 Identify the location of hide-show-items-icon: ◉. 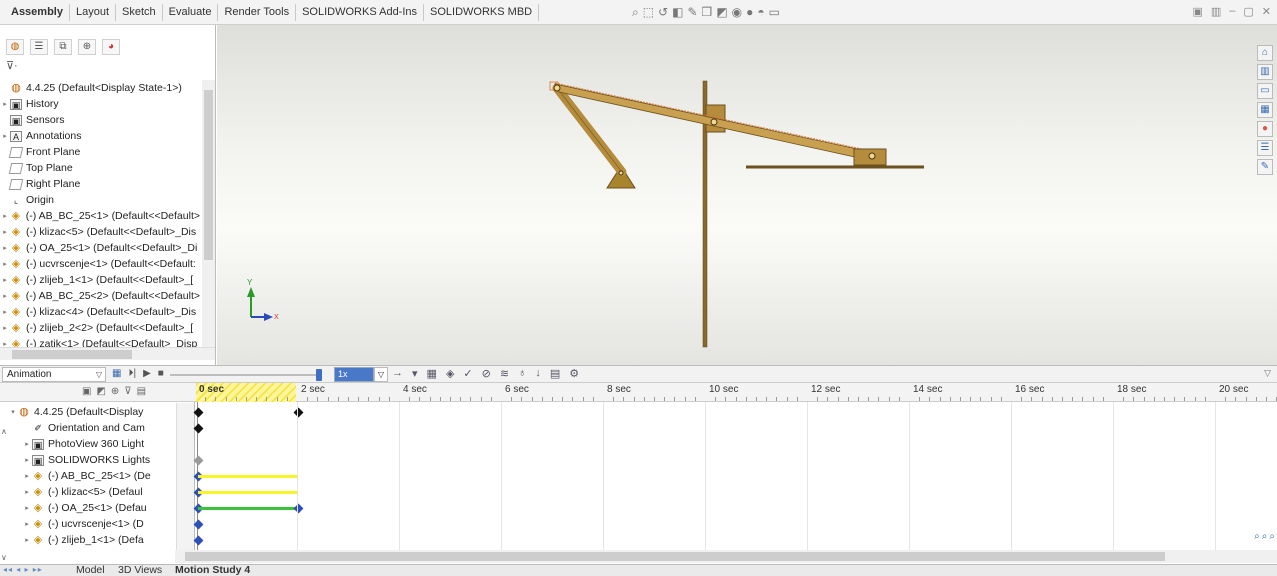
(737, 12).